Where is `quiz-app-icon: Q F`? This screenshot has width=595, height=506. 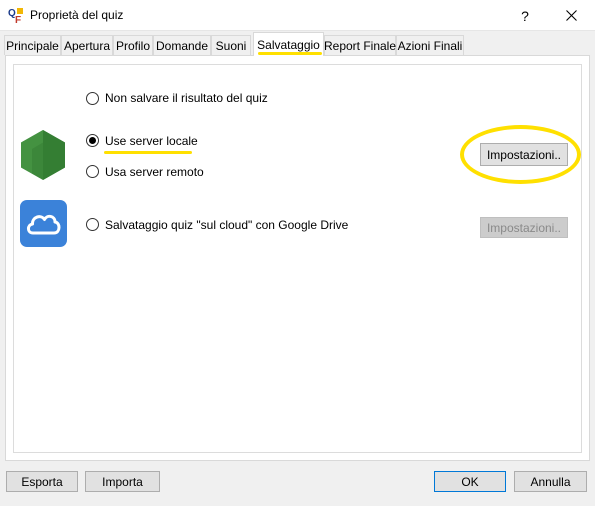
quiz-app-icon: Q F is located at coordinates (16, 16).